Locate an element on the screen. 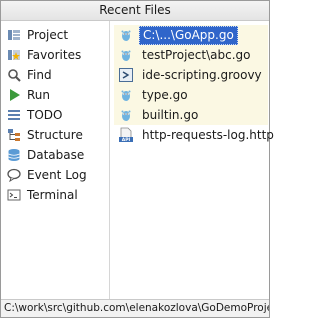 The width and height of the screenshot is (320, 318). run-icon is located at coordinates (14, 95).